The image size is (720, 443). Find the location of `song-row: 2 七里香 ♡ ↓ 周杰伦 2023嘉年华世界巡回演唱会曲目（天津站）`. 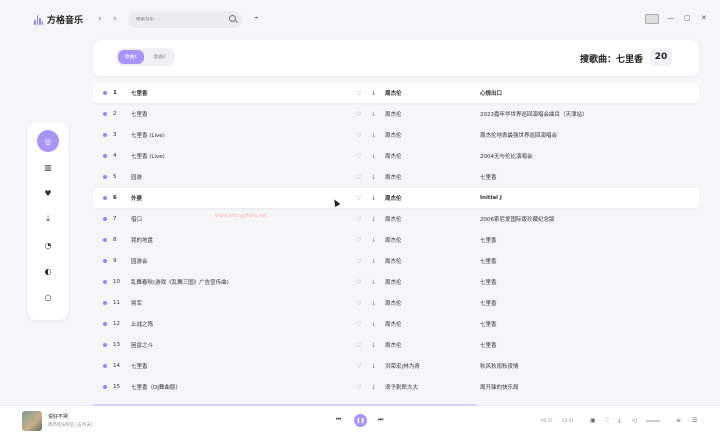

song-row: 2 七里香 ♡ ↓ 周杰伦 2023嘉年华世界巡回演唱会曲目（天津站） is located at coordinates (396, 114).